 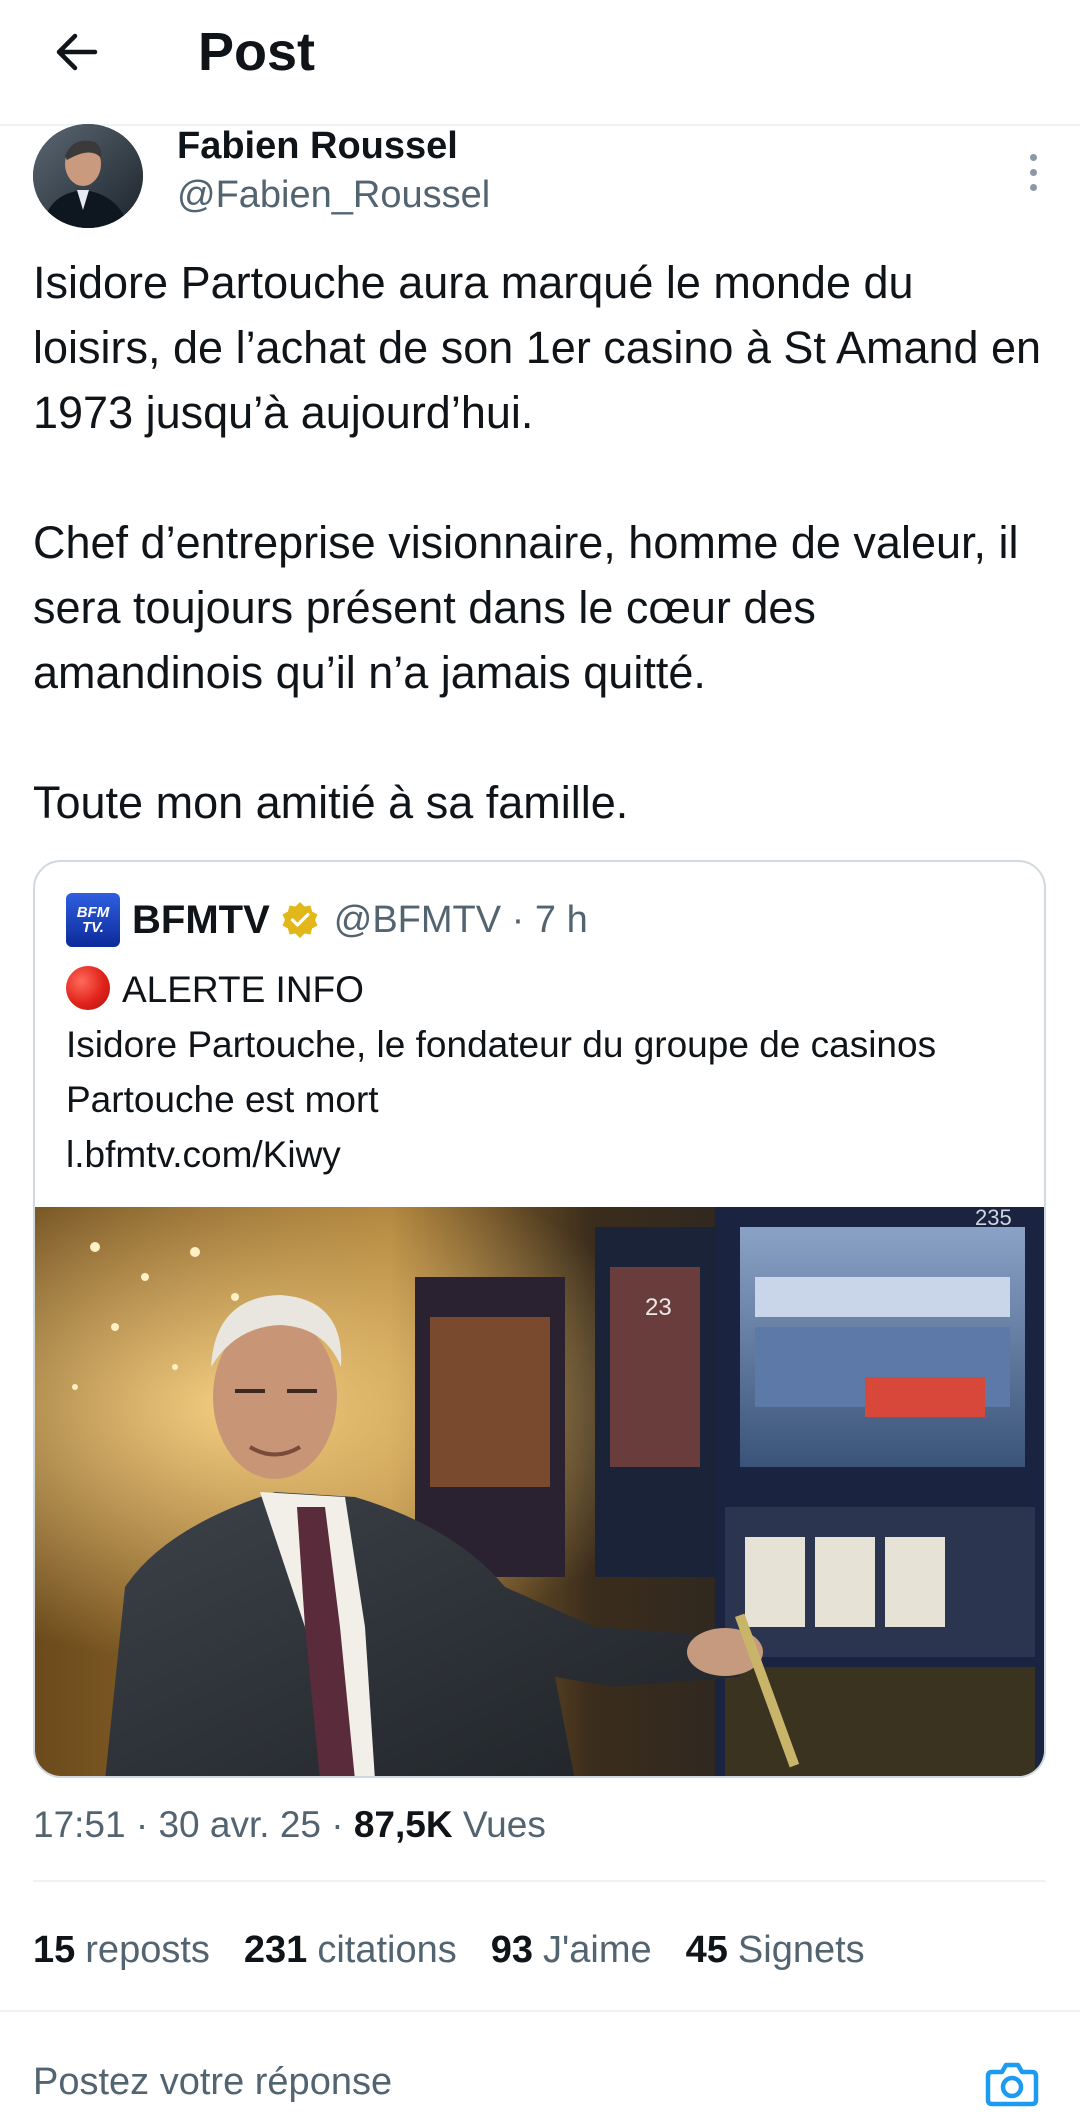 I want to click on post-timestamp: 17:51 · 30 avr. 25 ·, so click(x=193, y=1824).